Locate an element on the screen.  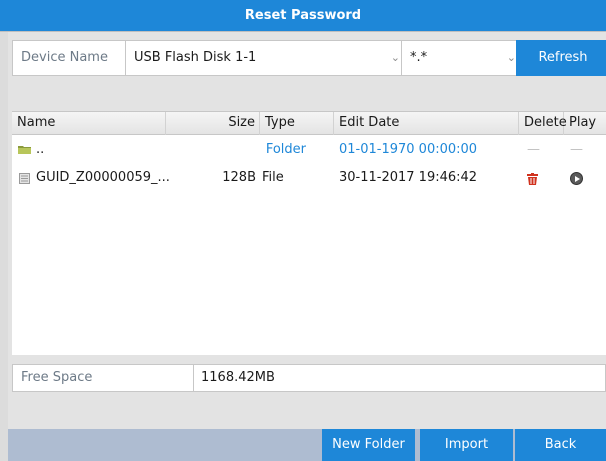
column-header-play: Play is located at coordinates (585, 123).